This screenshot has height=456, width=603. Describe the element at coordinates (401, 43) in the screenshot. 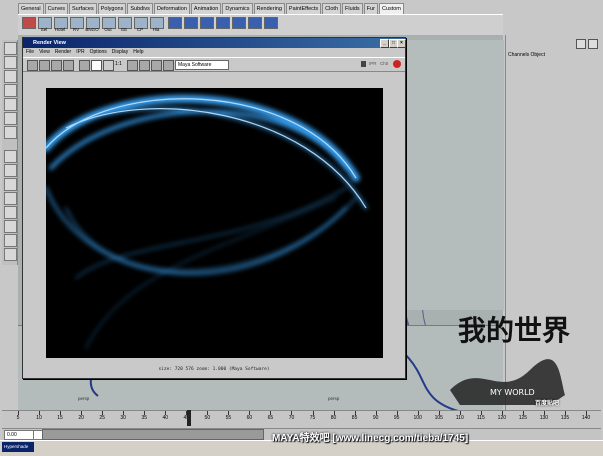

I see `close-icon: ×` at that location.